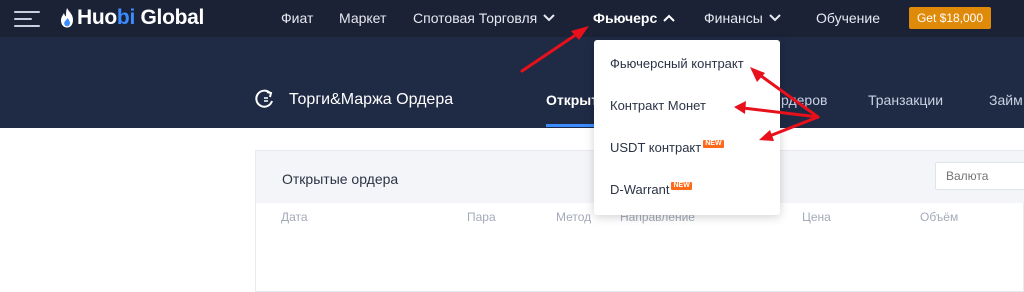 Image resolution: width=1024 pixels, height=292 pixels. What do you see at coordinates (979, 176) in the screenshot?
I see `currency-search-input` at bounding box center [979, 176].